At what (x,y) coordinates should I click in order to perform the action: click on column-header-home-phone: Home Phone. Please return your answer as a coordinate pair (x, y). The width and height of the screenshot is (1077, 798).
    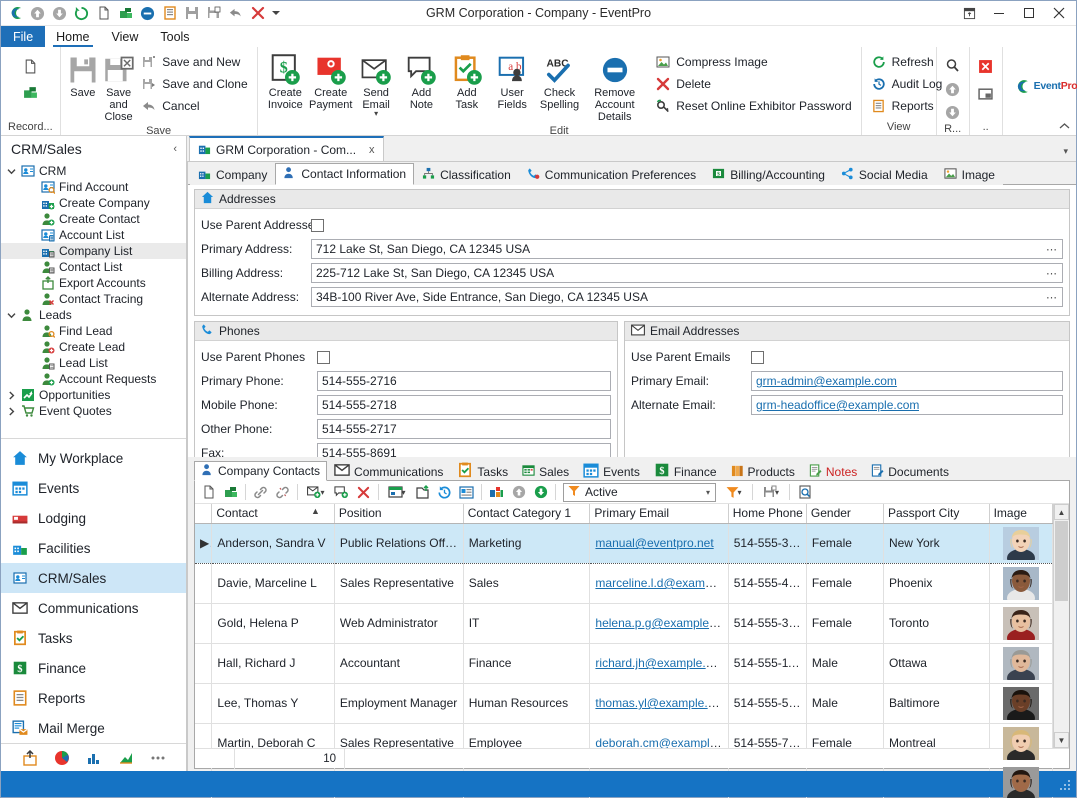
    Looking at the image, I should click on (767, 514).